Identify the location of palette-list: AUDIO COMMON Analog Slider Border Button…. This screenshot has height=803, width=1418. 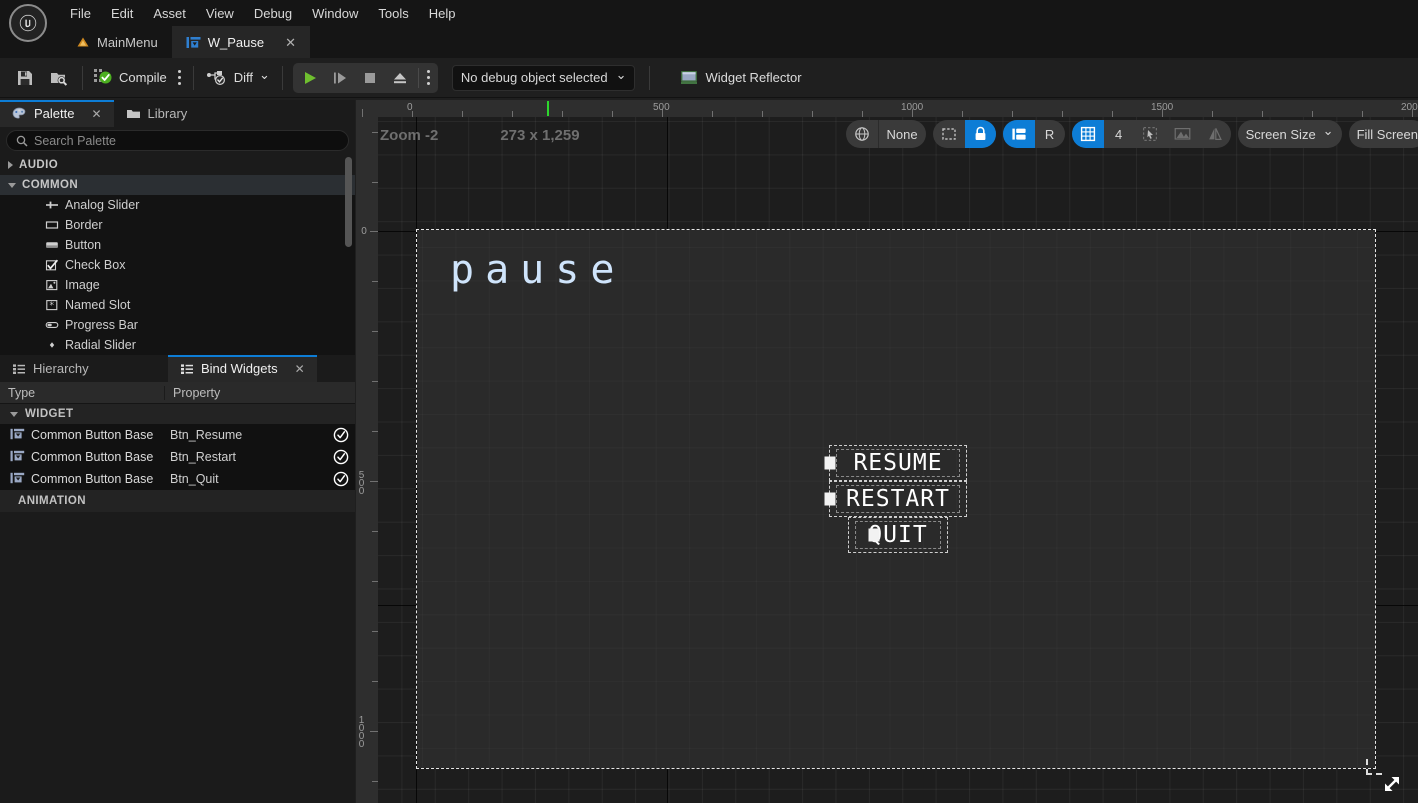
(177, 255).